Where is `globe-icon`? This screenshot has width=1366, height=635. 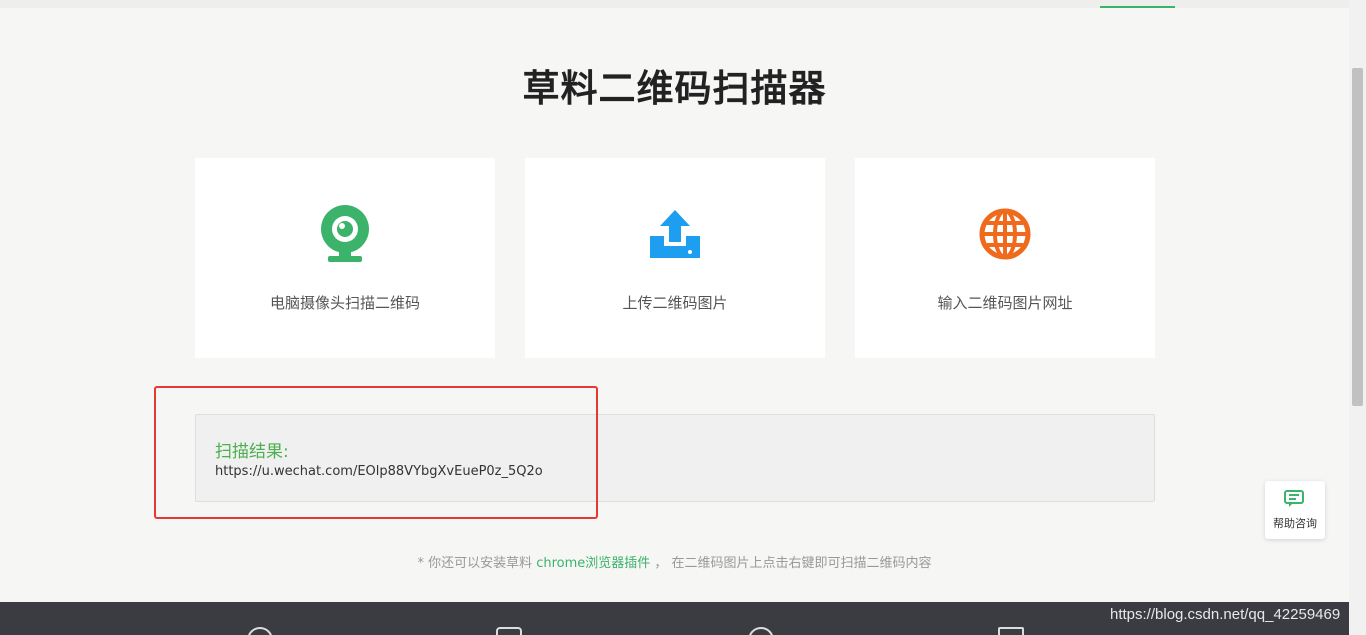
globe-icon is located at coordinates (1005, 234).